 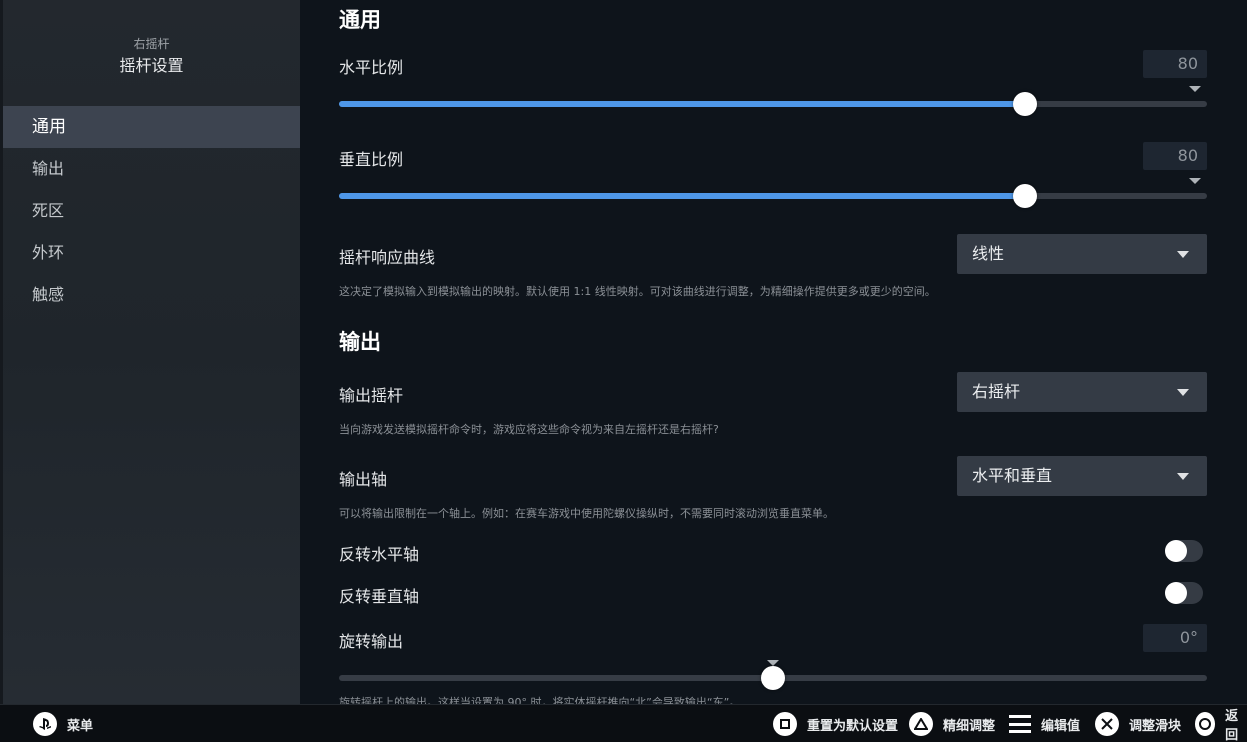 What do you see at coordinates (1020, 724) in the screenshot?
I see `hamburger-icon` at bounding box center [1020, 724].